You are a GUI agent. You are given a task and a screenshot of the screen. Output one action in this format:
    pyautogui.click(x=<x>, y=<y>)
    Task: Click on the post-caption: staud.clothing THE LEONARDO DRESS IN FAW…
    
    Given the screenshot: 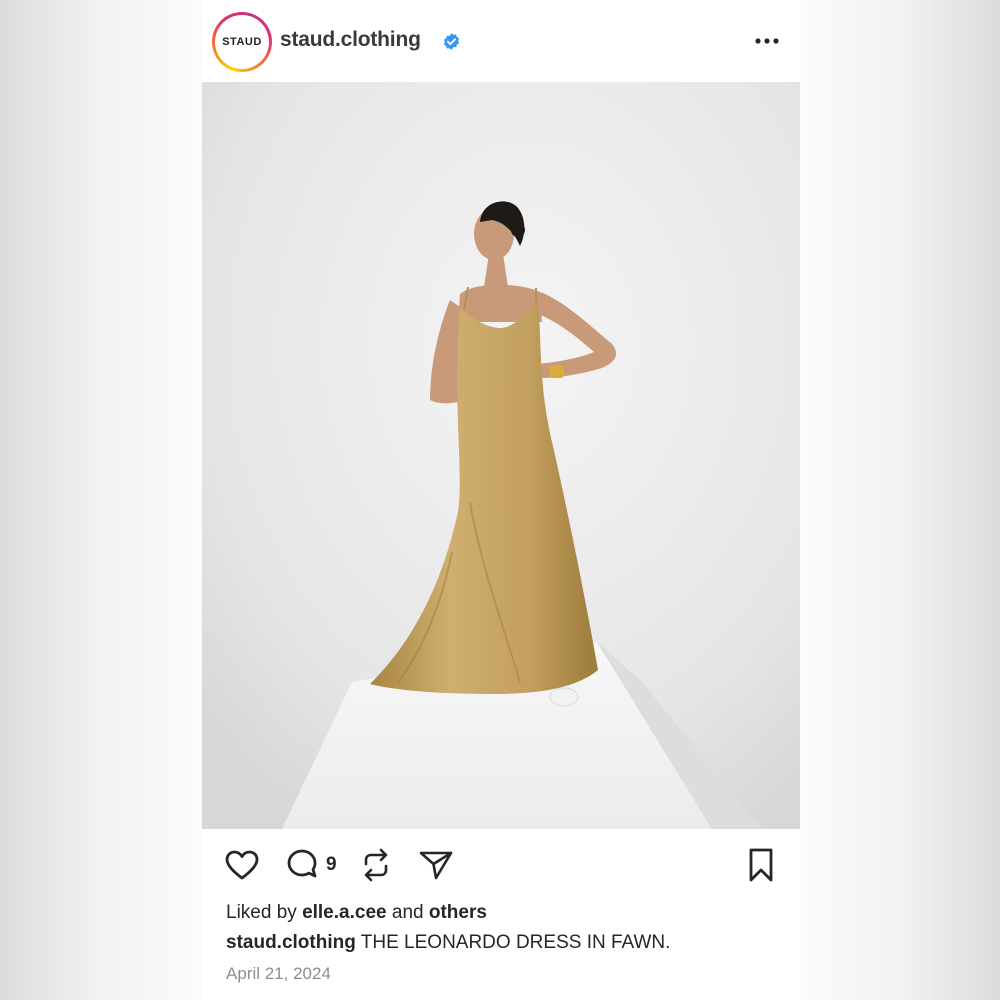 What is the action you would take?
    pyautogui.click(x=448, y=943)
    